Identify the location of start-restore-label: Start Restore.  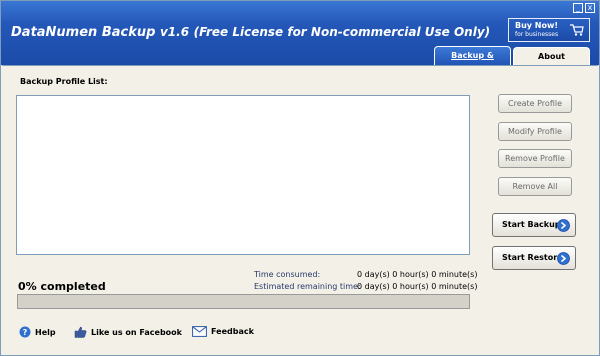
(532, 257).